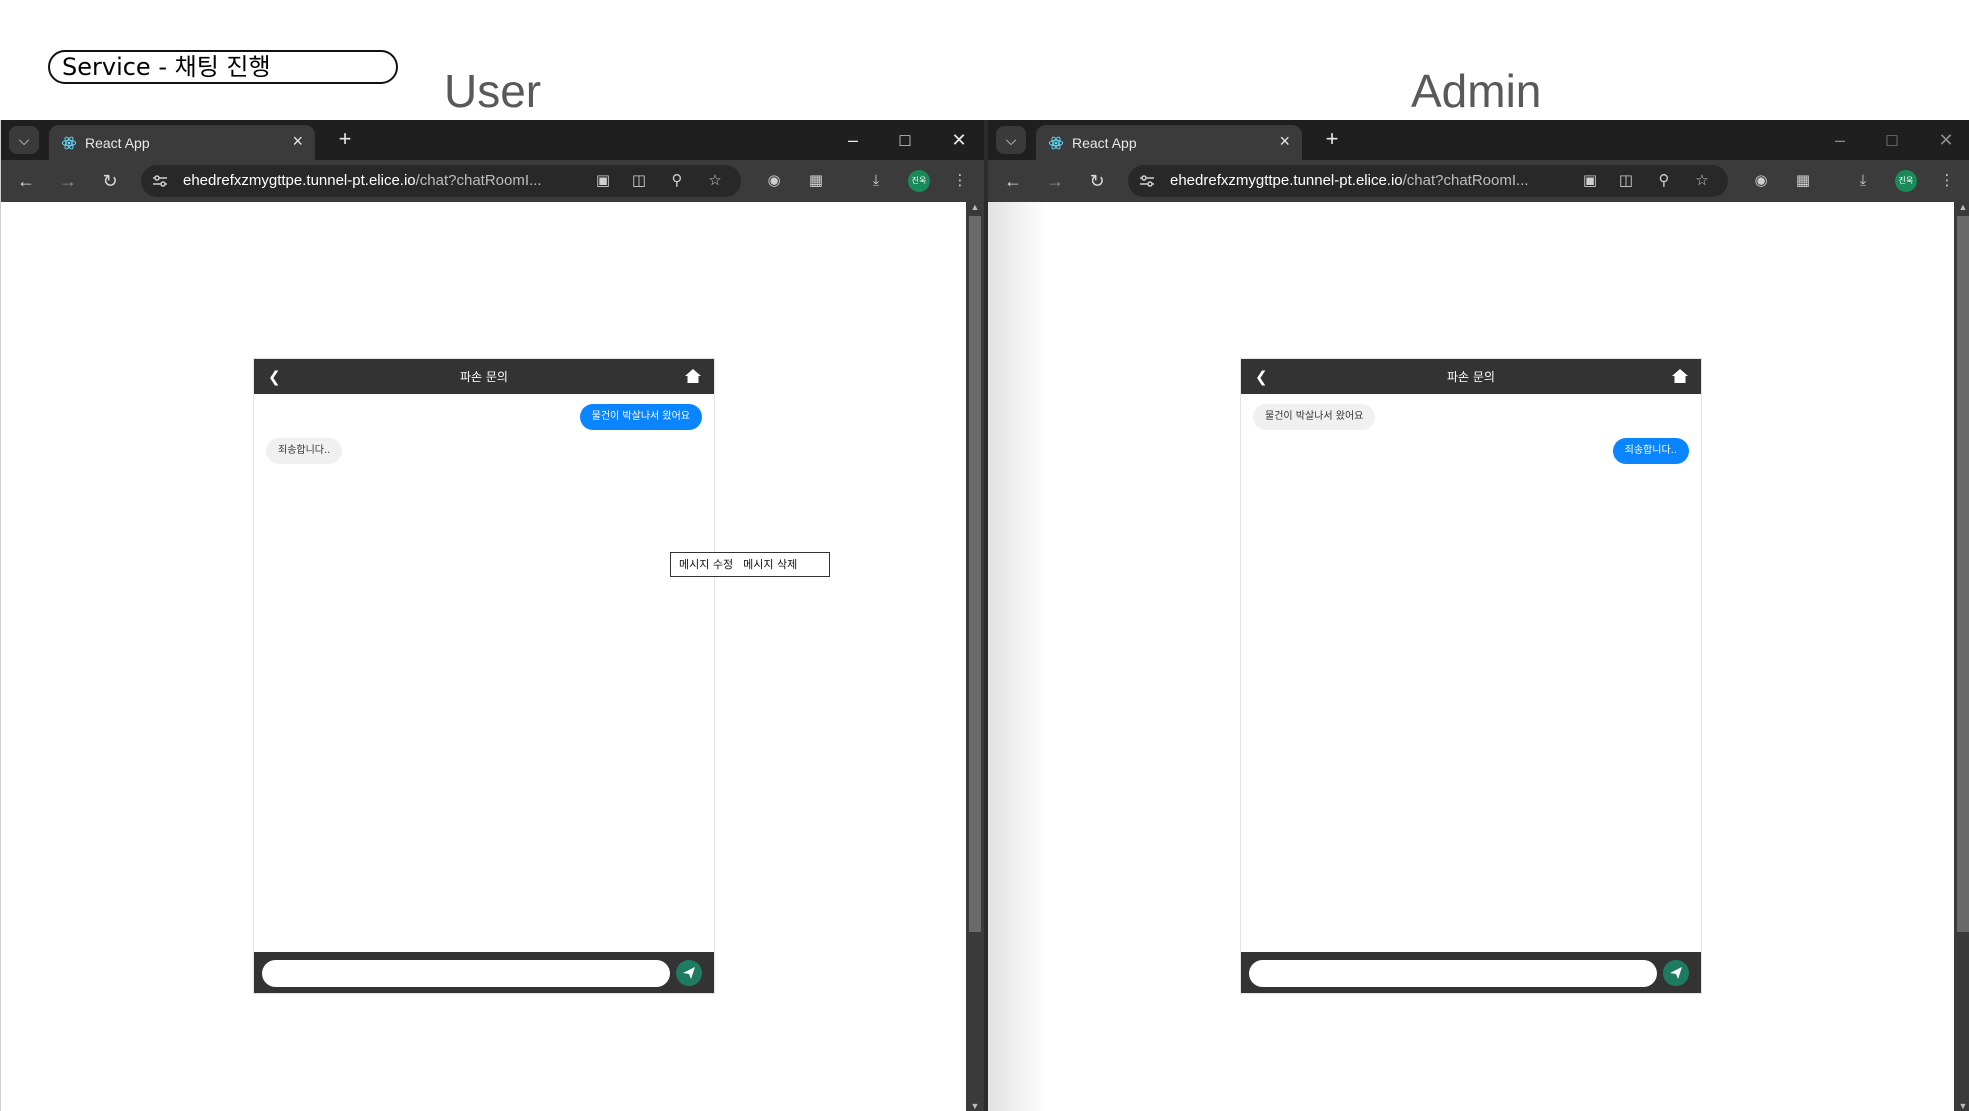  Describe the element at coordinates (223, 67) in the screenshot. I see `service-label: Service - 채팅 진행` at that location.